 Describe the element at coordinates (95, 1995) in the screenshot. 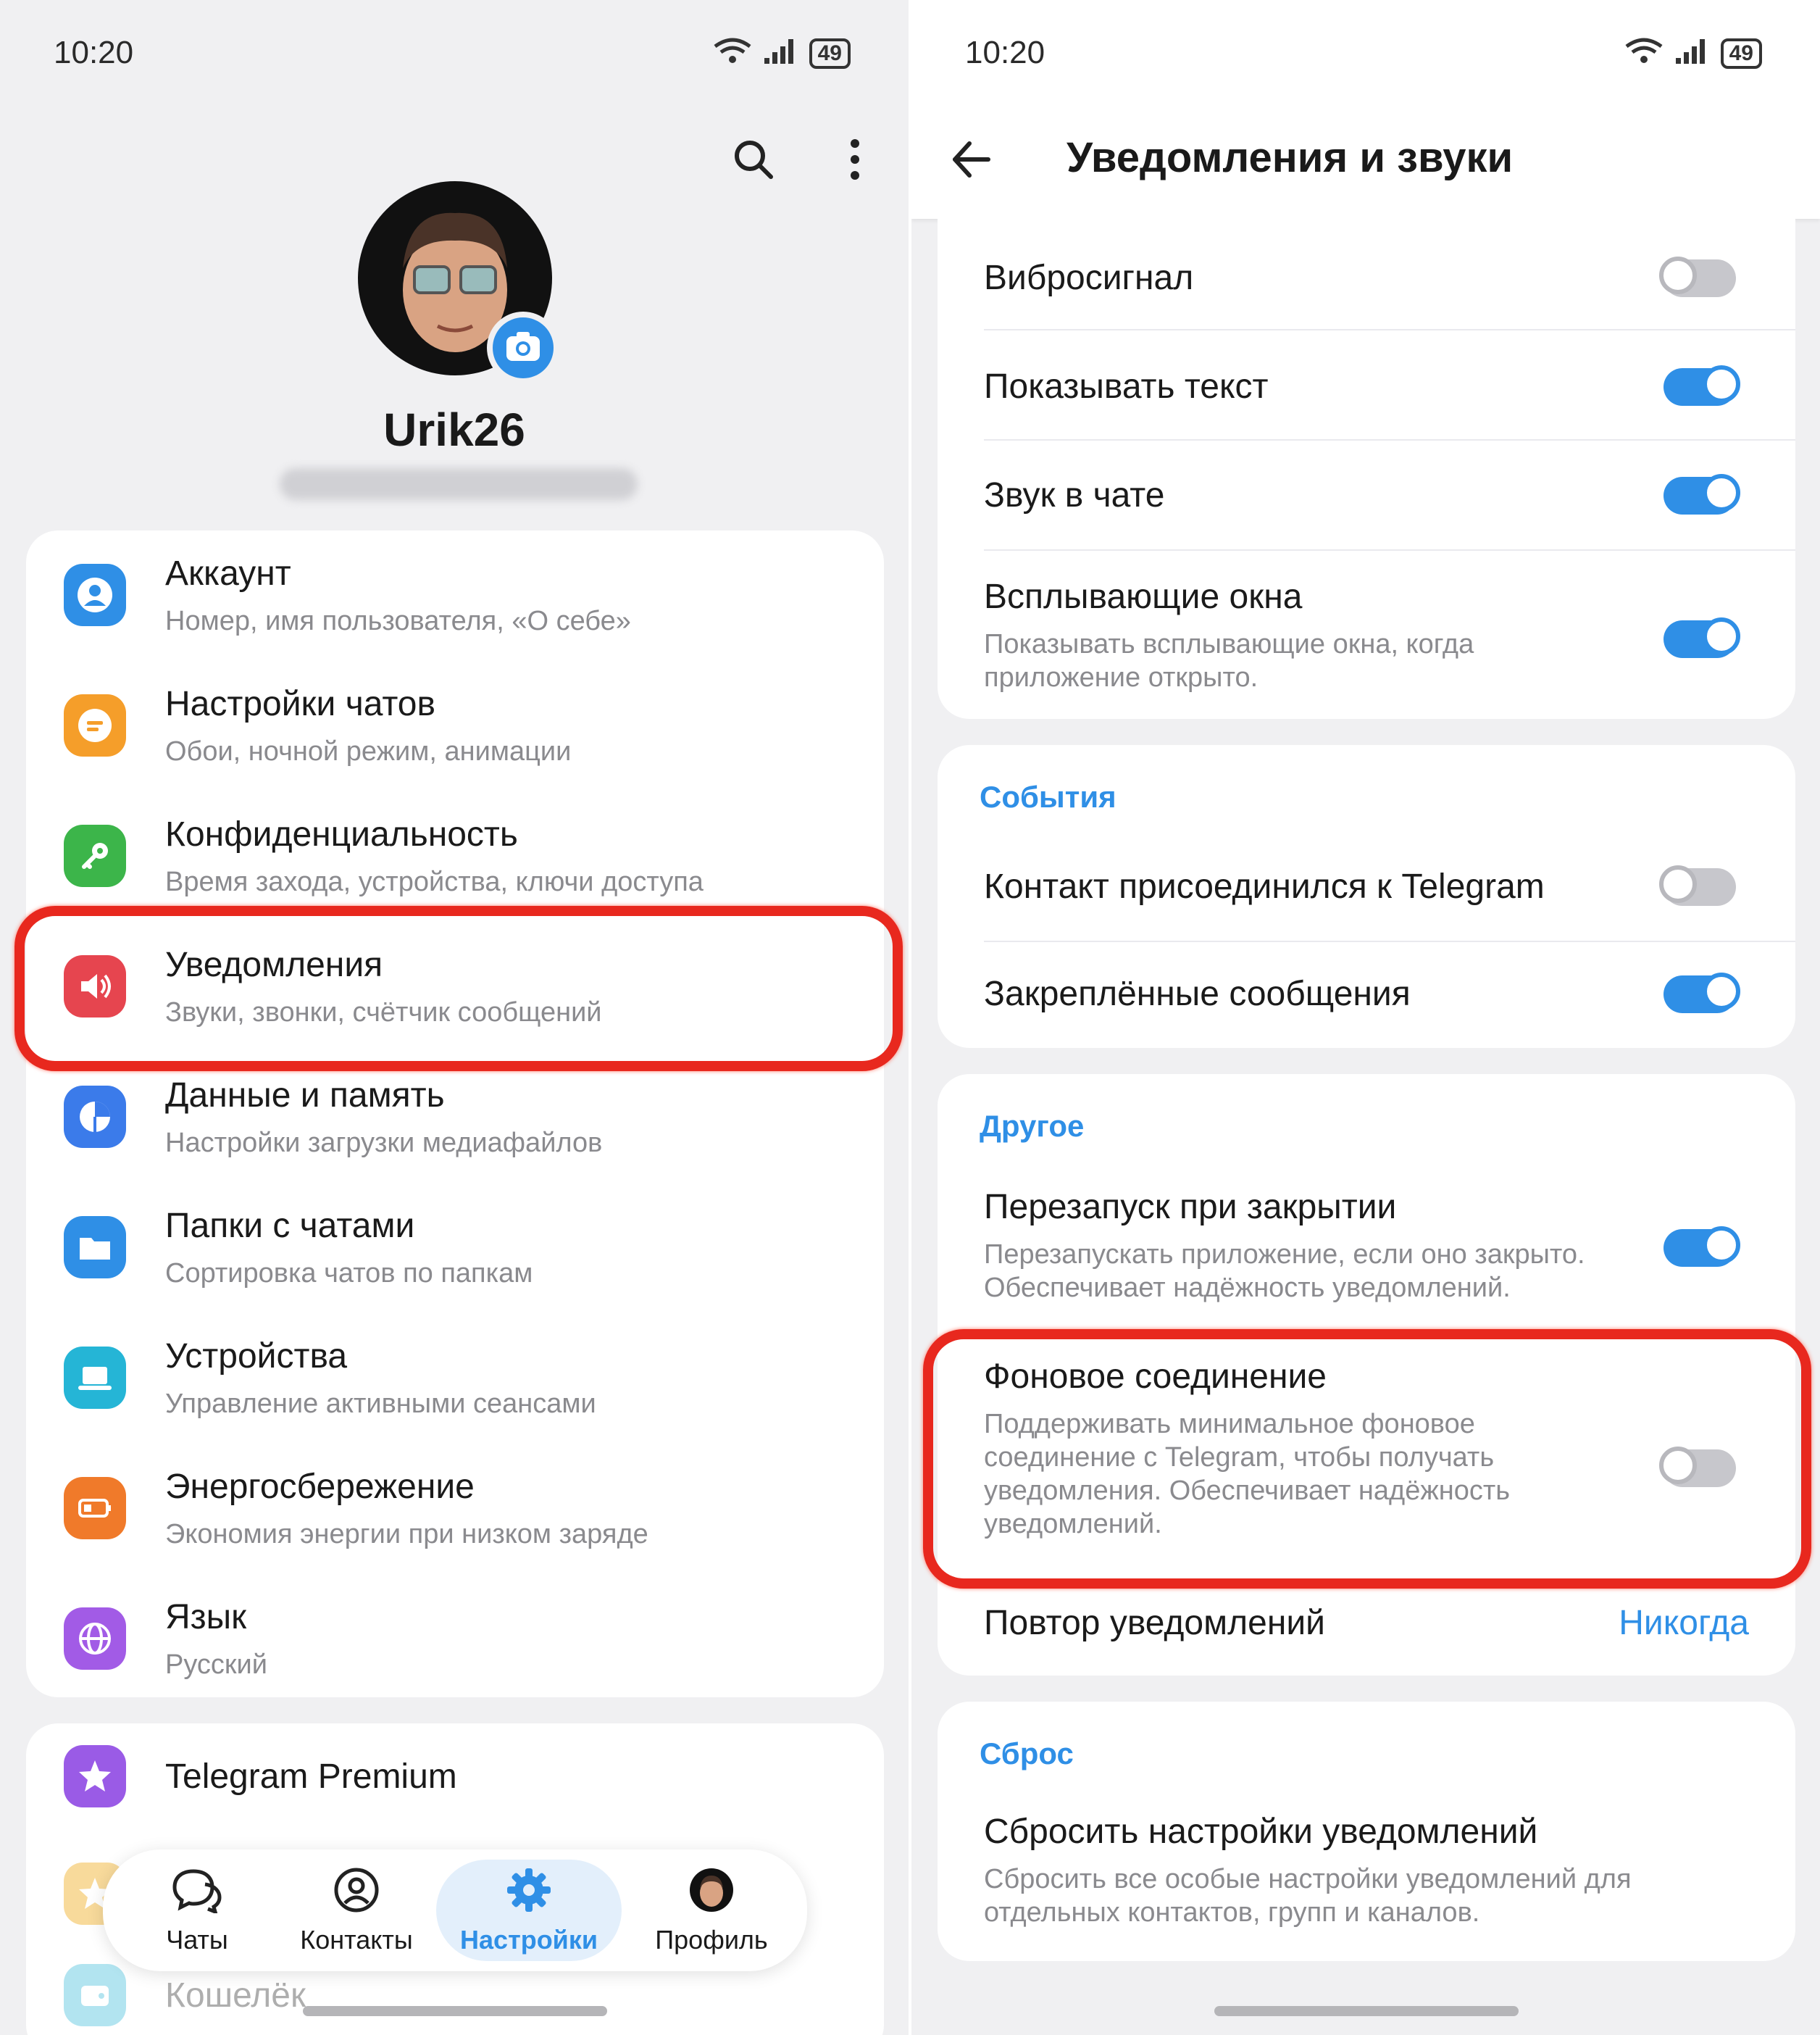

I see `wallet-icon` at that location.